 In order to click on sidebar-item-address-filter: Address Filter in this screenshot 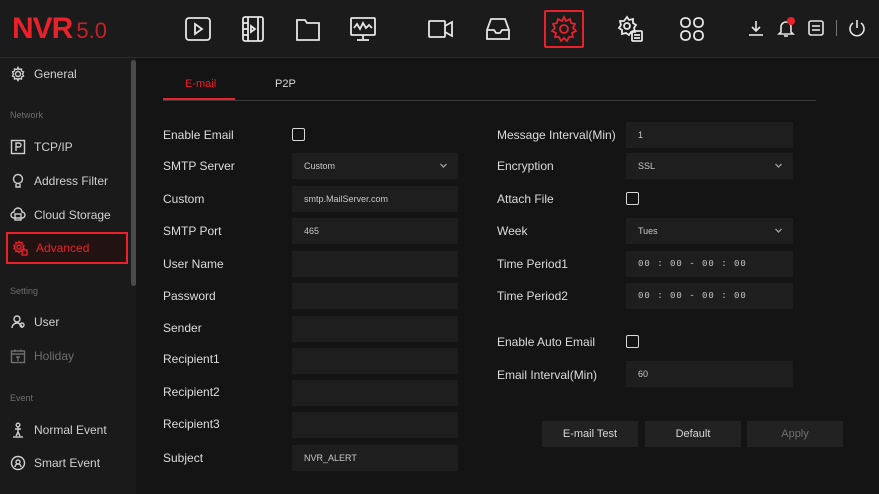, I will do `click(67, 181)`.